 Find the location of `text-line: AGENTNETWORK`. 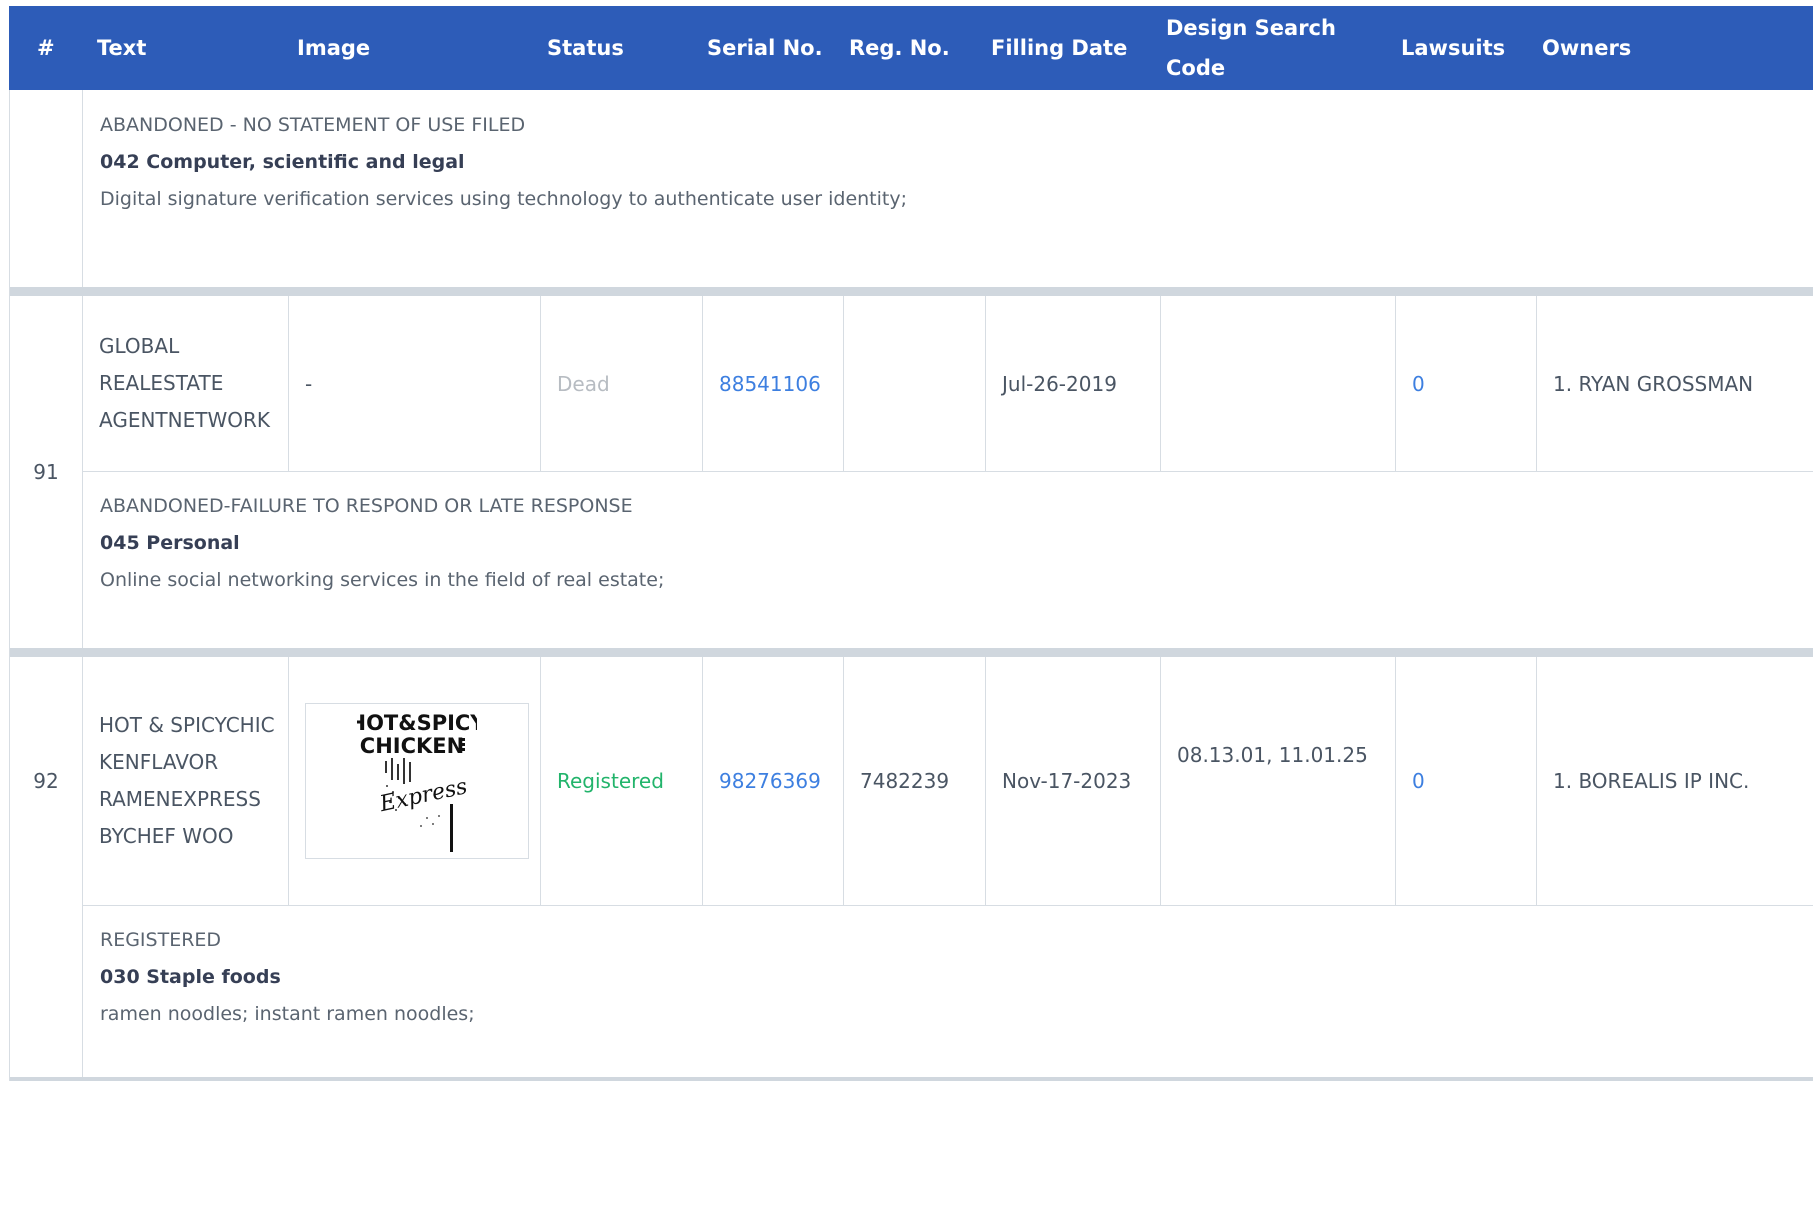

text-line: AGENTNETWORK is located at coordinates (184, 420).